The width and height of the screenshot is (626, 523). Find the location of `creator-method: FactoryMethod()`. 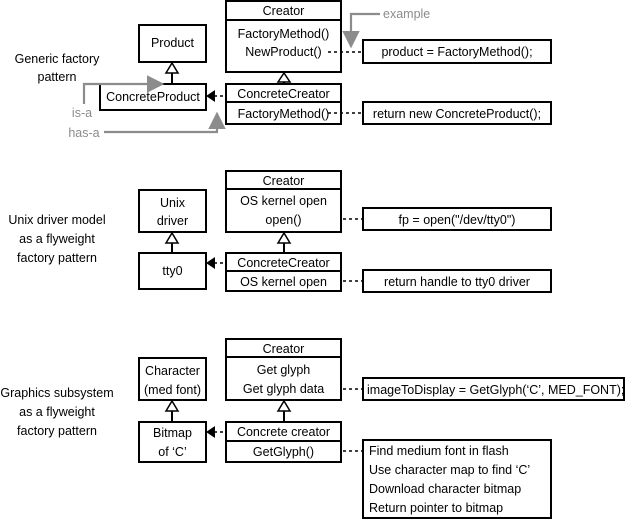

creator-method: FactoryMethod() is located at coordinates (284, 34).